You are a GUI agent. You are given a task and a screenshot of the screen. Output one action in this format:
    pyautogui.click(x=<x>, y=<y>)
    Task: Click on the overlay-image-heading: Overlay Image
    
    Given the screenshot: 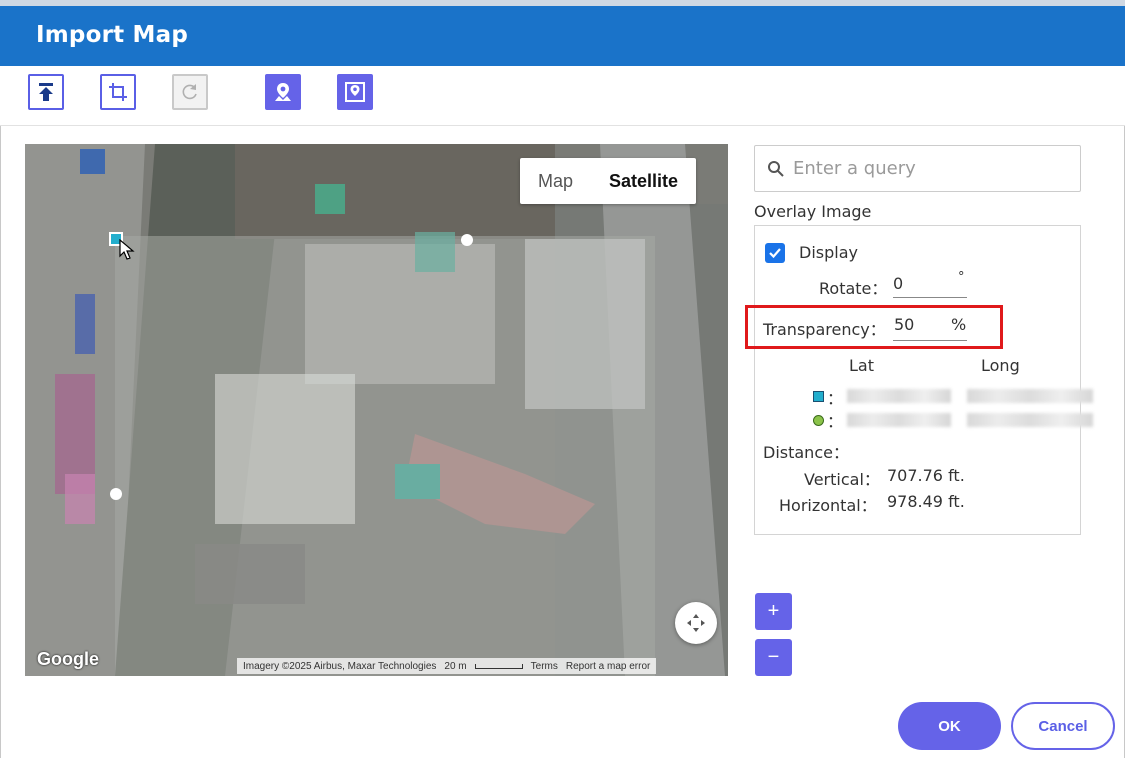 What is the action you would take?
    pyautogui.click(x=813, y=211)
    